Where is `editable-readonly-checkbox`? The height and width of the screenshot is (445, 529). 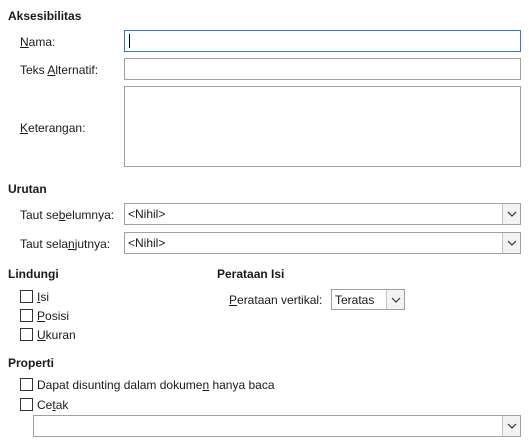 editable-readonly-checkbox is located at coordinates (26, 384).